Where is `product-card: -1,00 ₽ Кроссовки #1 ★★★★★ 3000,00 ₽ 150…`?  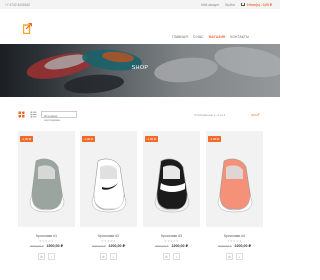
product-card: -1,00 ₽ Кроссовки #1 ★★★★★ 3000,00 ₽ 150… is located at coordinates (46, 201).